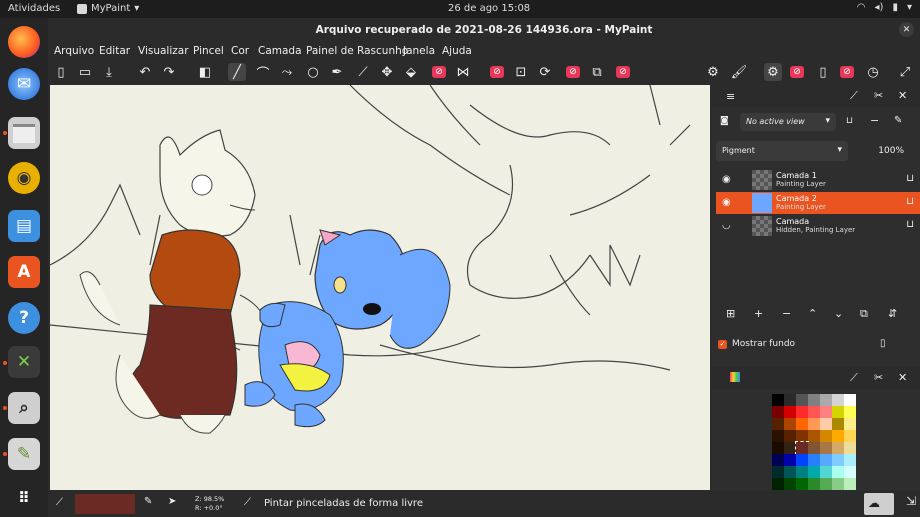  I want to click on menu-cor: Cor, so click(240, 51).